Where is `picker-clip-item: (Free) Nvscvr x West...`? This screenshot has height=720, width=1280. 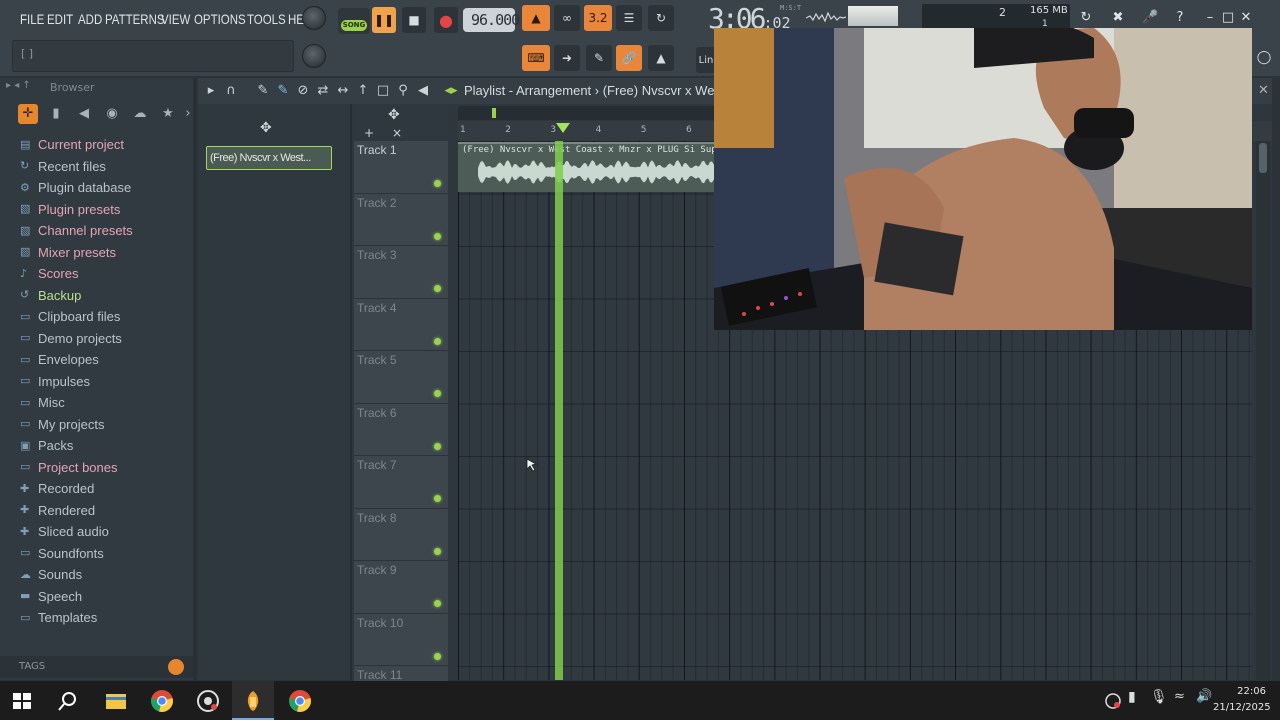
picker-clip-item: (Free) Nvscvr x West... is located at coordinates (269, 158).